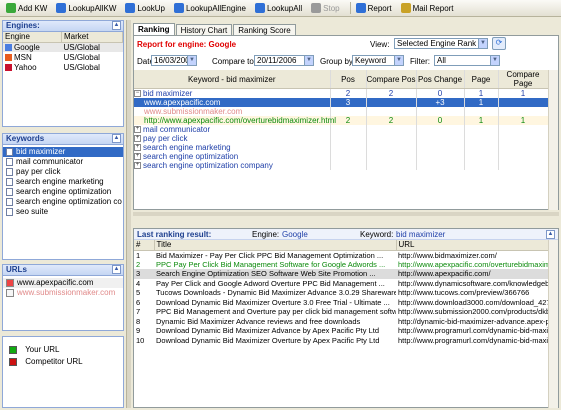 This screenshot has height=410, width=561. What do you see at coordinates (325, 8) in the screenshot?
I see `stop-button: Stop` at bounding box center [325, 8].